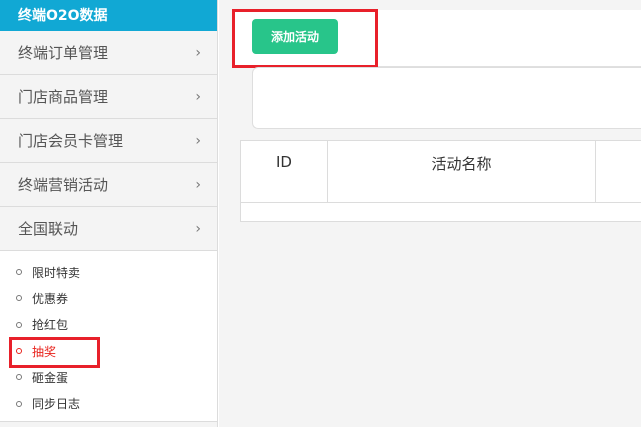  Describe the element at coordinates (50, 377) in the screenshot. I see `submenu-item-label: 砸金蛋` at that location.